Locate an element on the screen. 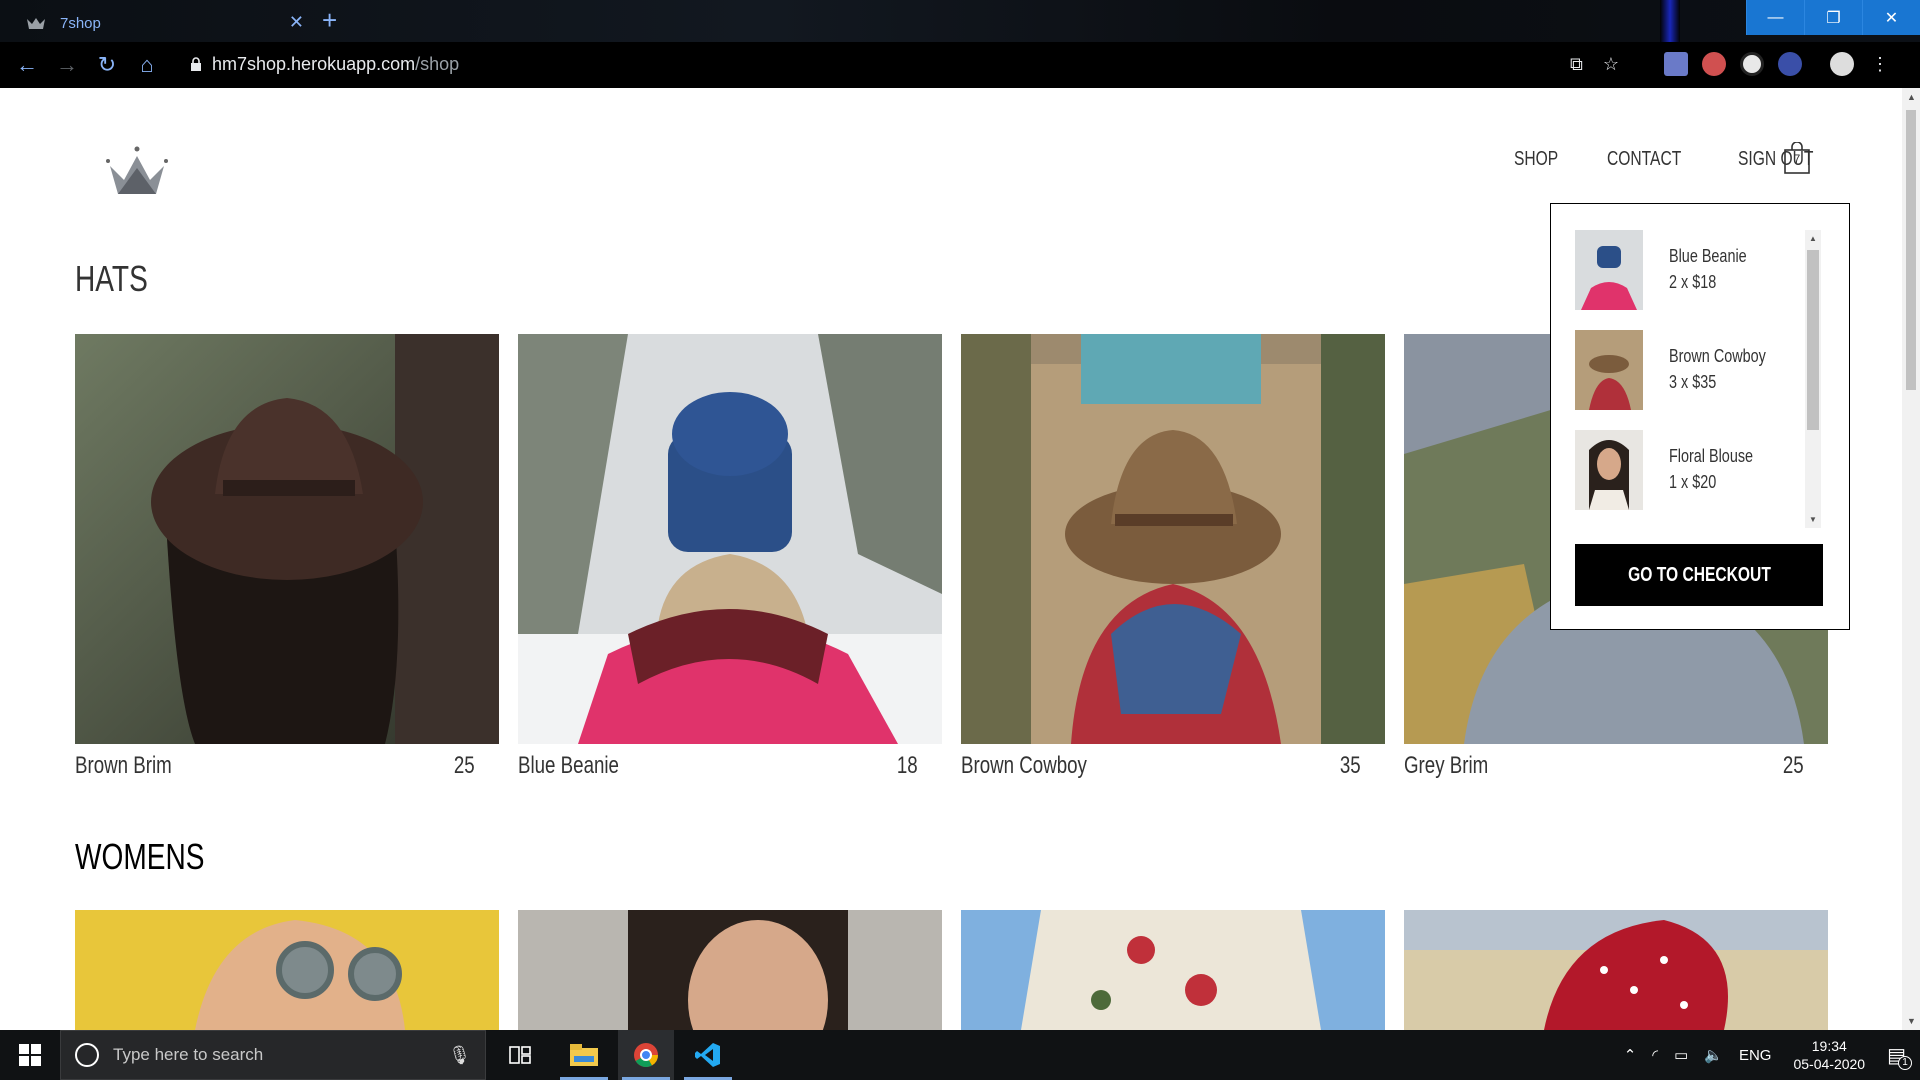 The image size is (1920, 1080). background-streak is located at coordinates (1670, 21).